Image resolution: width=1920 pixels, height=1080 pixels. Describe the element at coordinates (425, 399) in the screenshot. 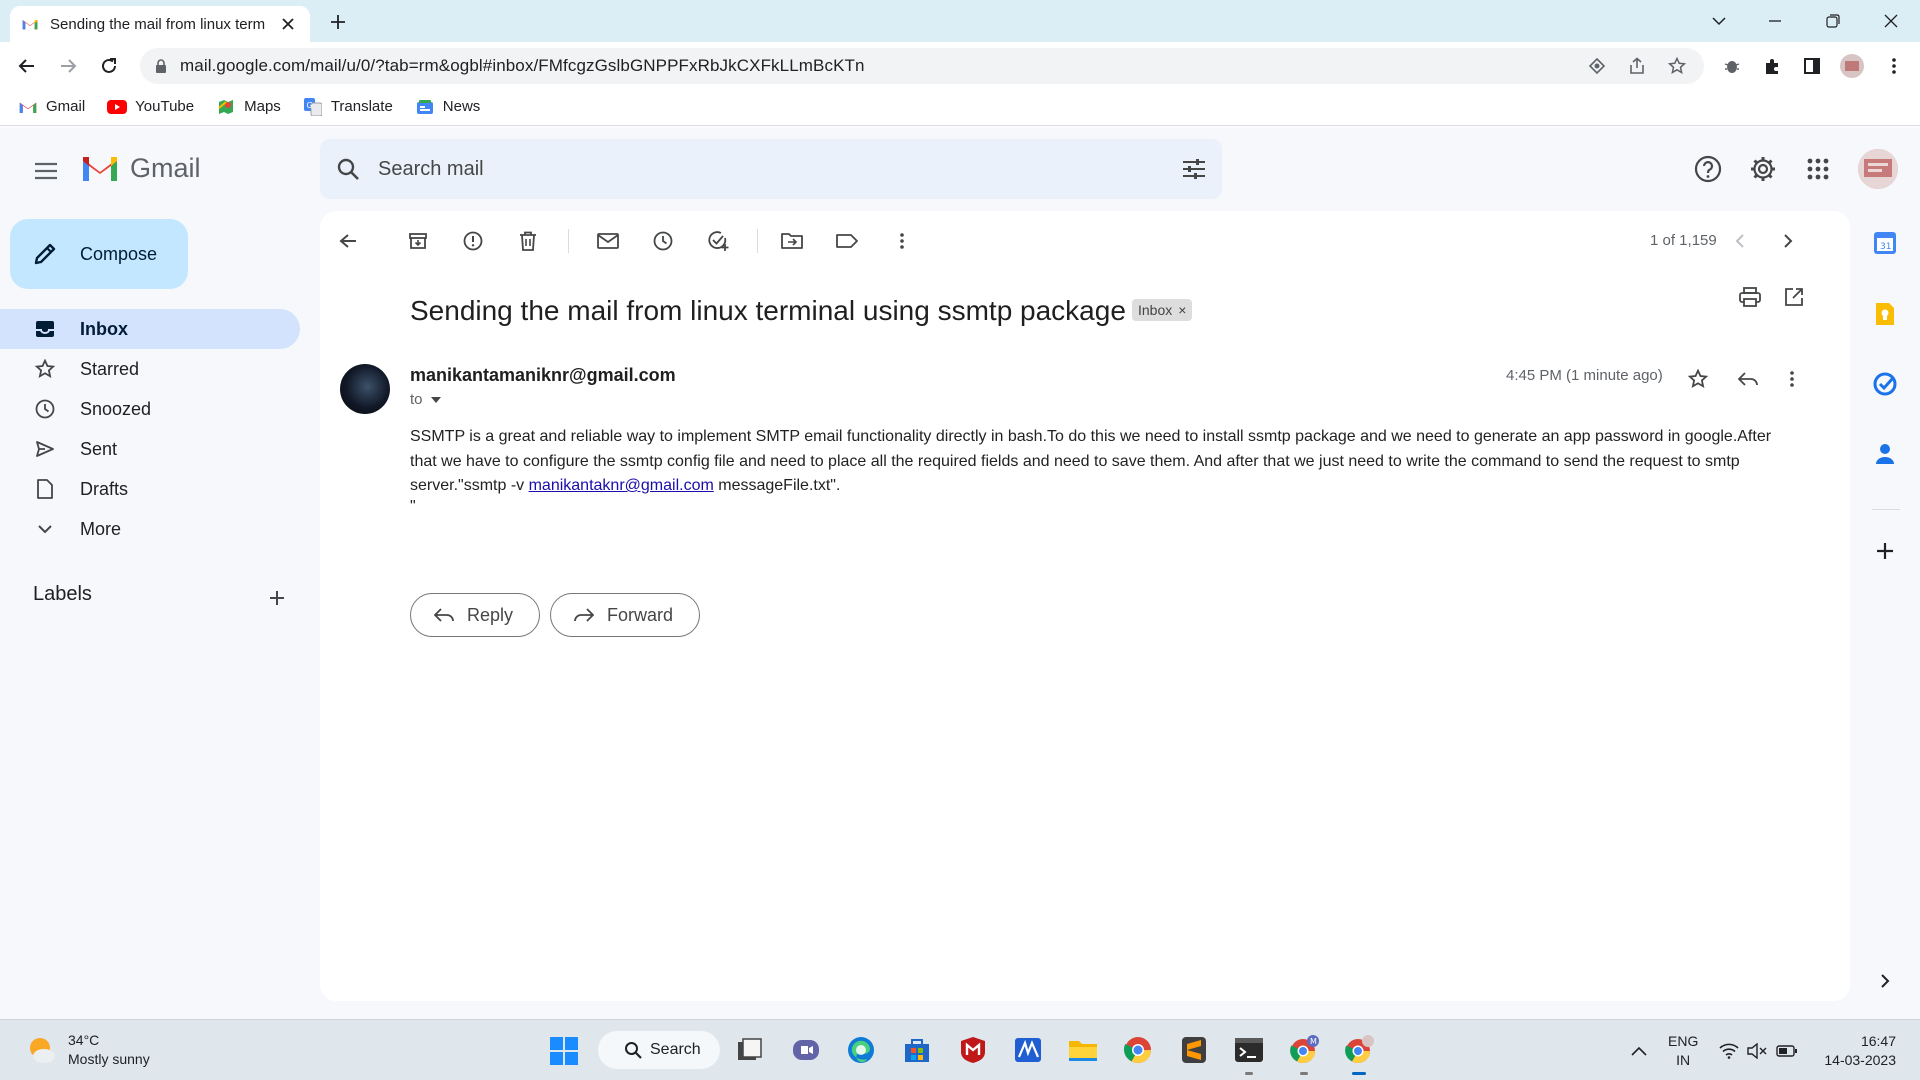

I see `recipient-details-toggle: to` at that location.